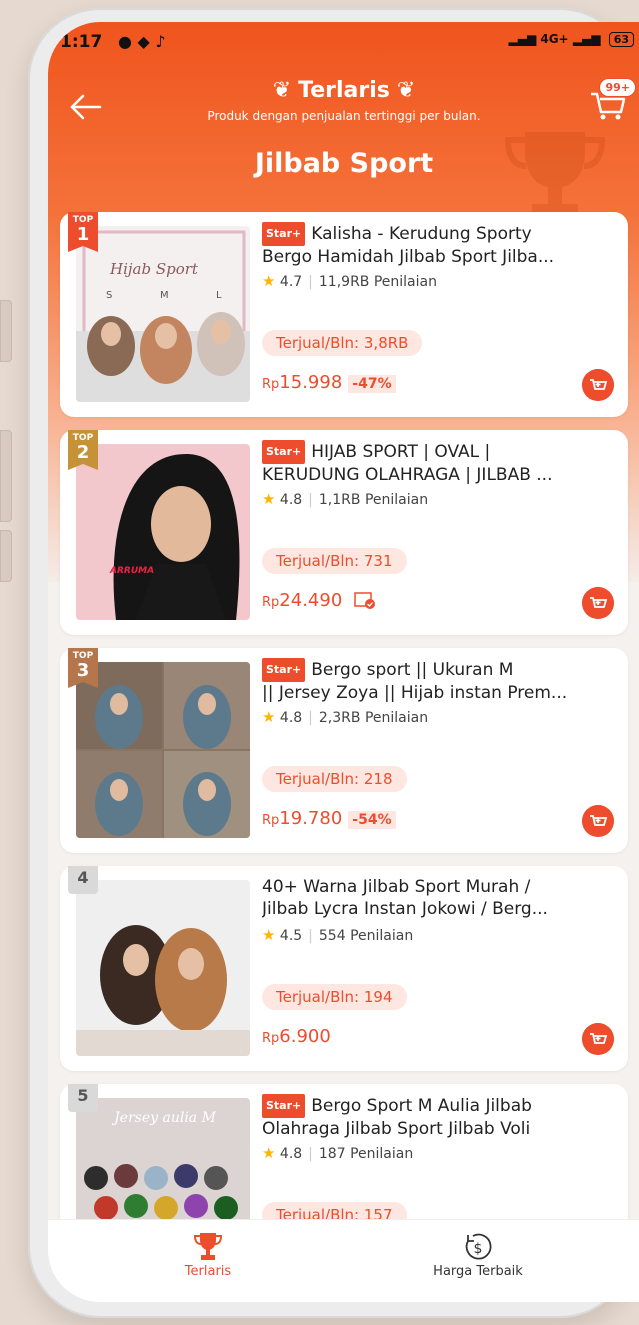 The image size is (639, 1325). I want to click on network-label: 4G+, so click(554, 39).